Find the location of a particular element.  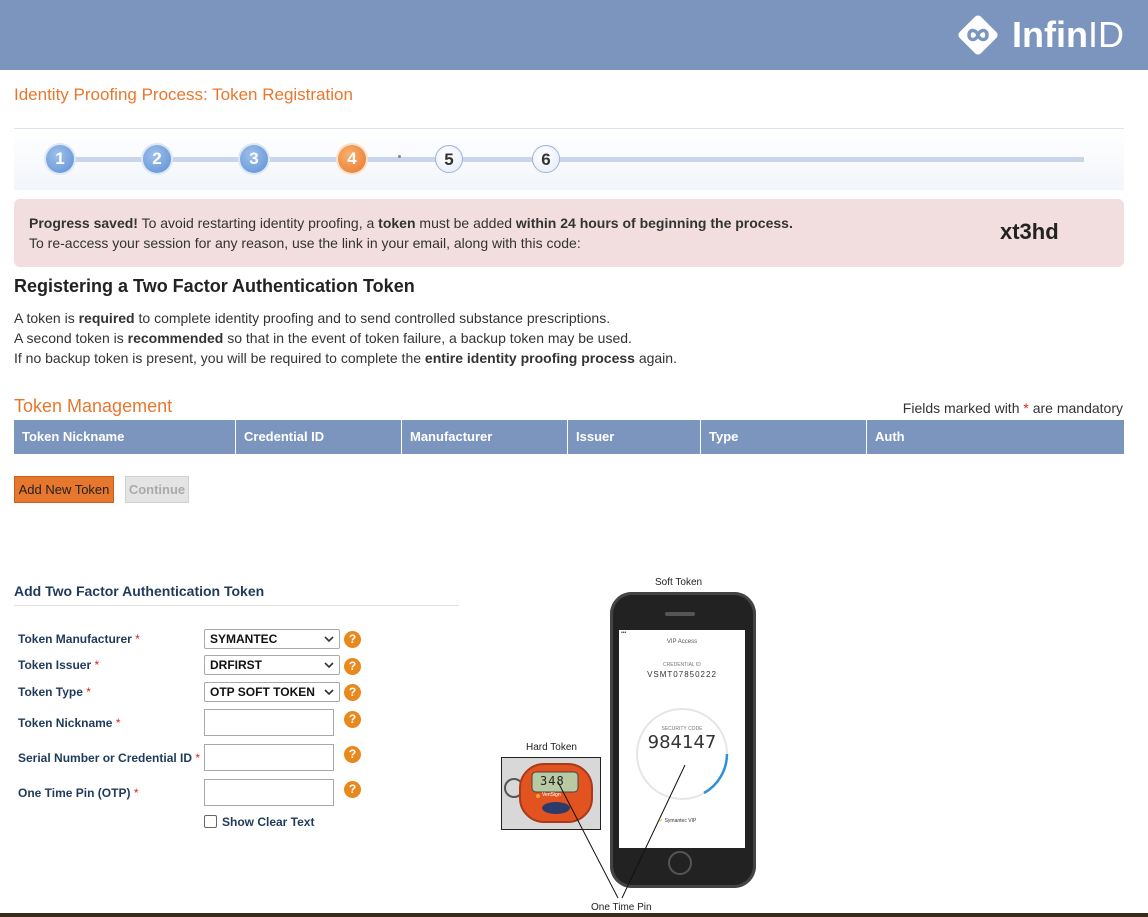

serial-input is located at coordinates (269, 757).